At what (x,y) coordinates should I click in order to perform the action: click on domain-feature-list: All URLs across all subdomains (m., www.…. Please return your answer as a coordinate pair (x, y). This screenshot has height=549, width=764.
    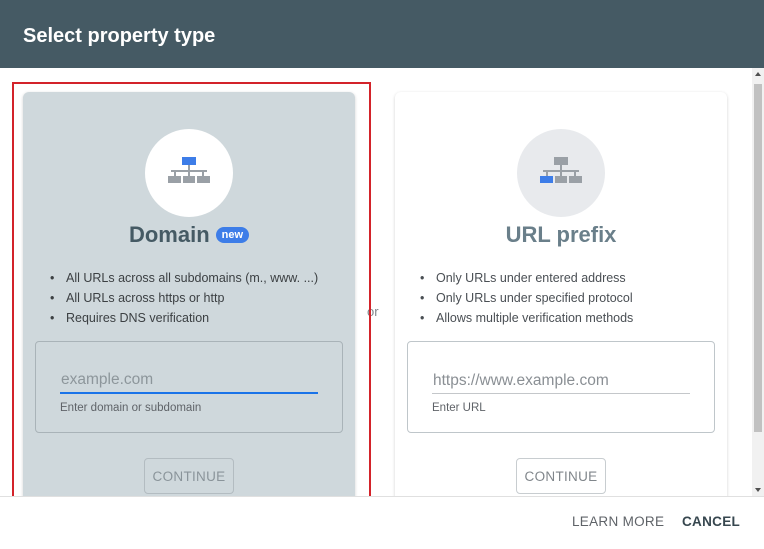
    Looking at the image, I should click on (183, 298).